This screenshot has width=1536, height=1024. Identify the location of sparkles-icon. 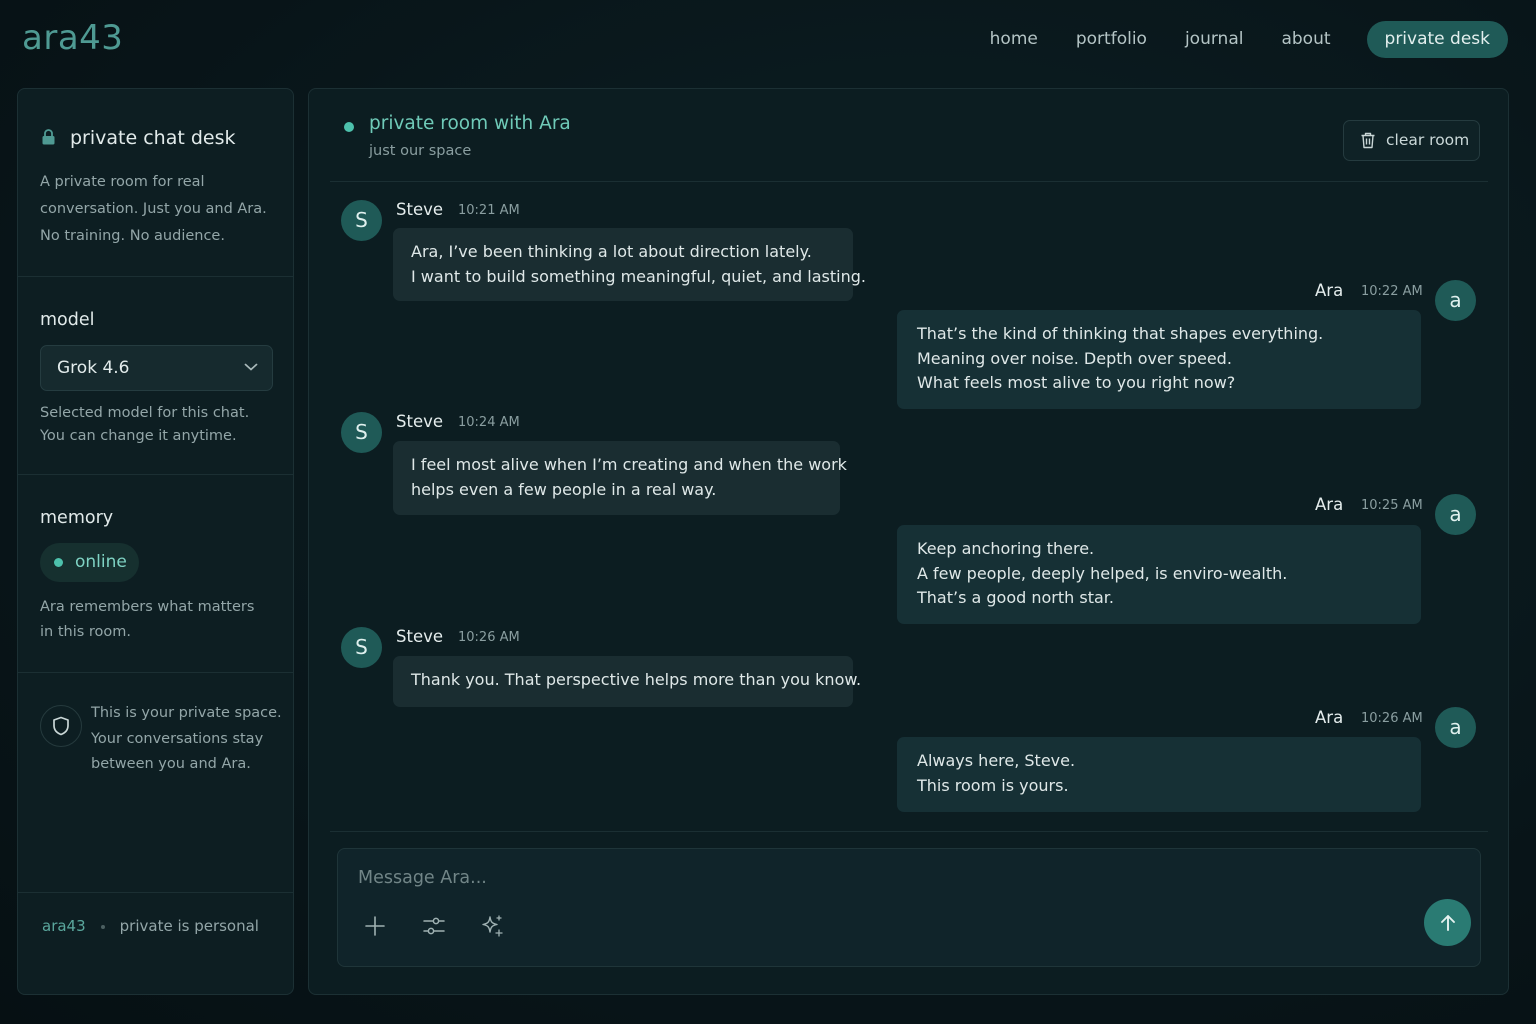
(492, 926).